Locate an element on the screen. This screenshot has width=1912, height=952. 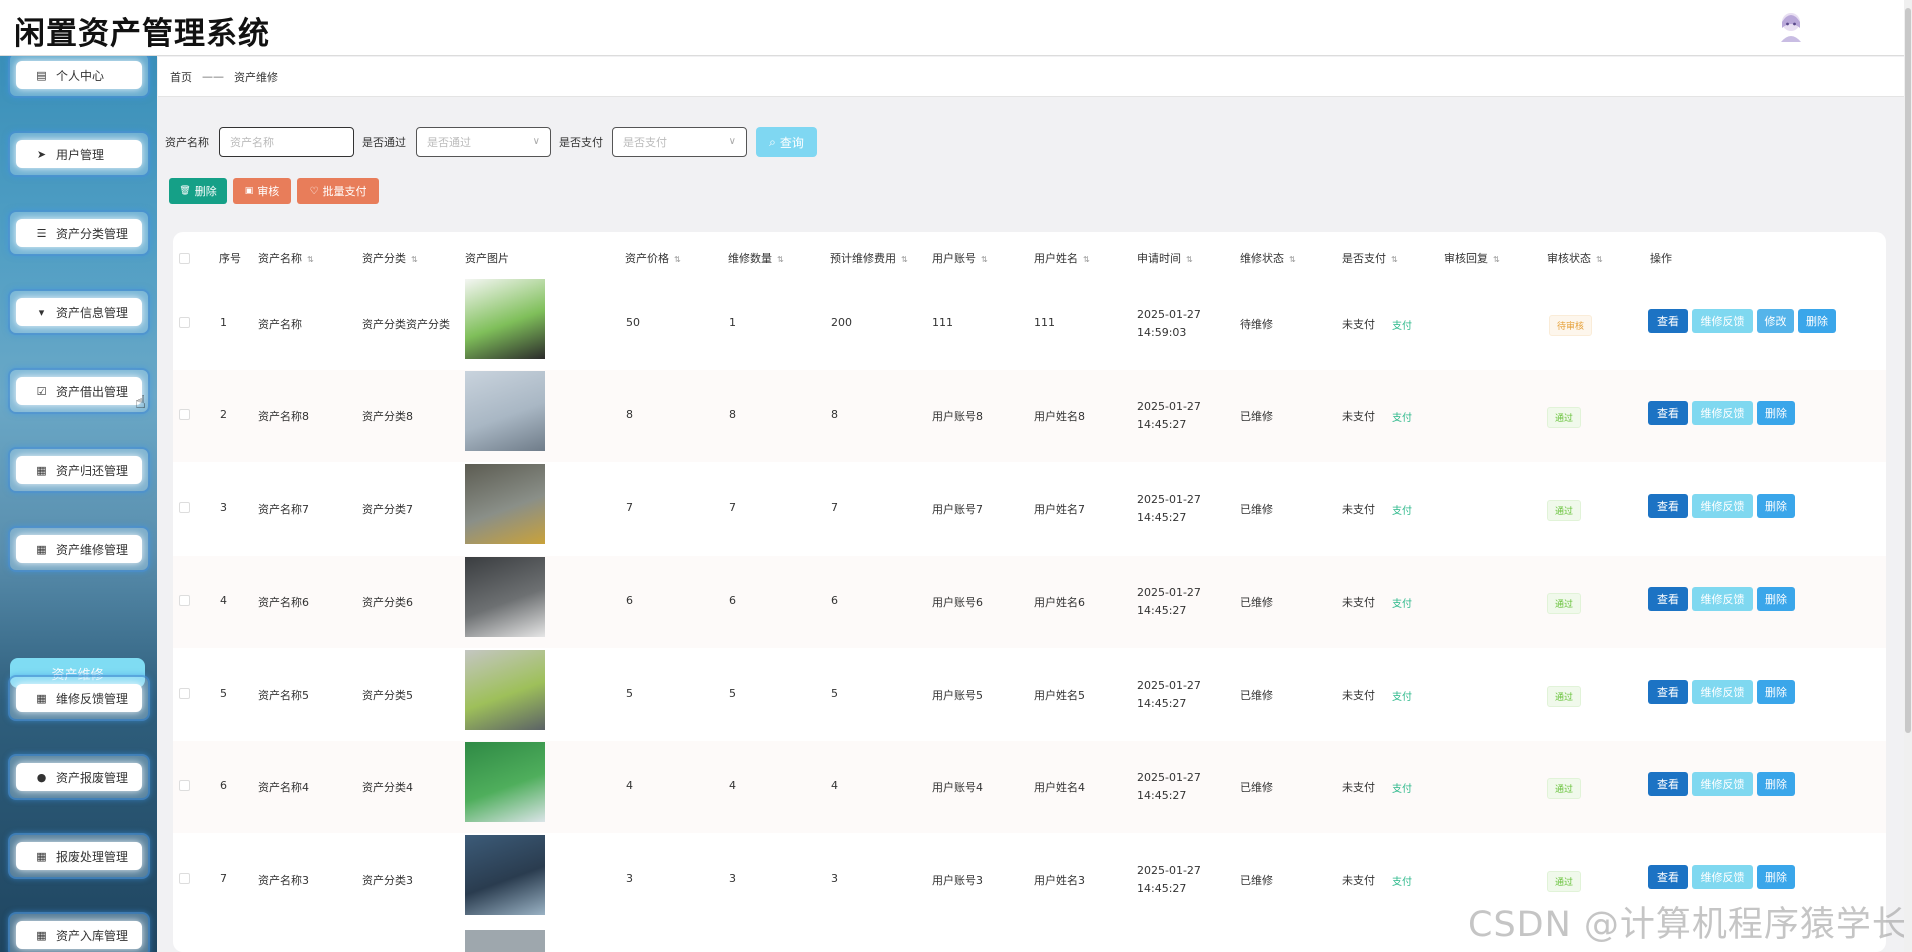
grid-icon: ▦ is located at coordinates (41, 549).